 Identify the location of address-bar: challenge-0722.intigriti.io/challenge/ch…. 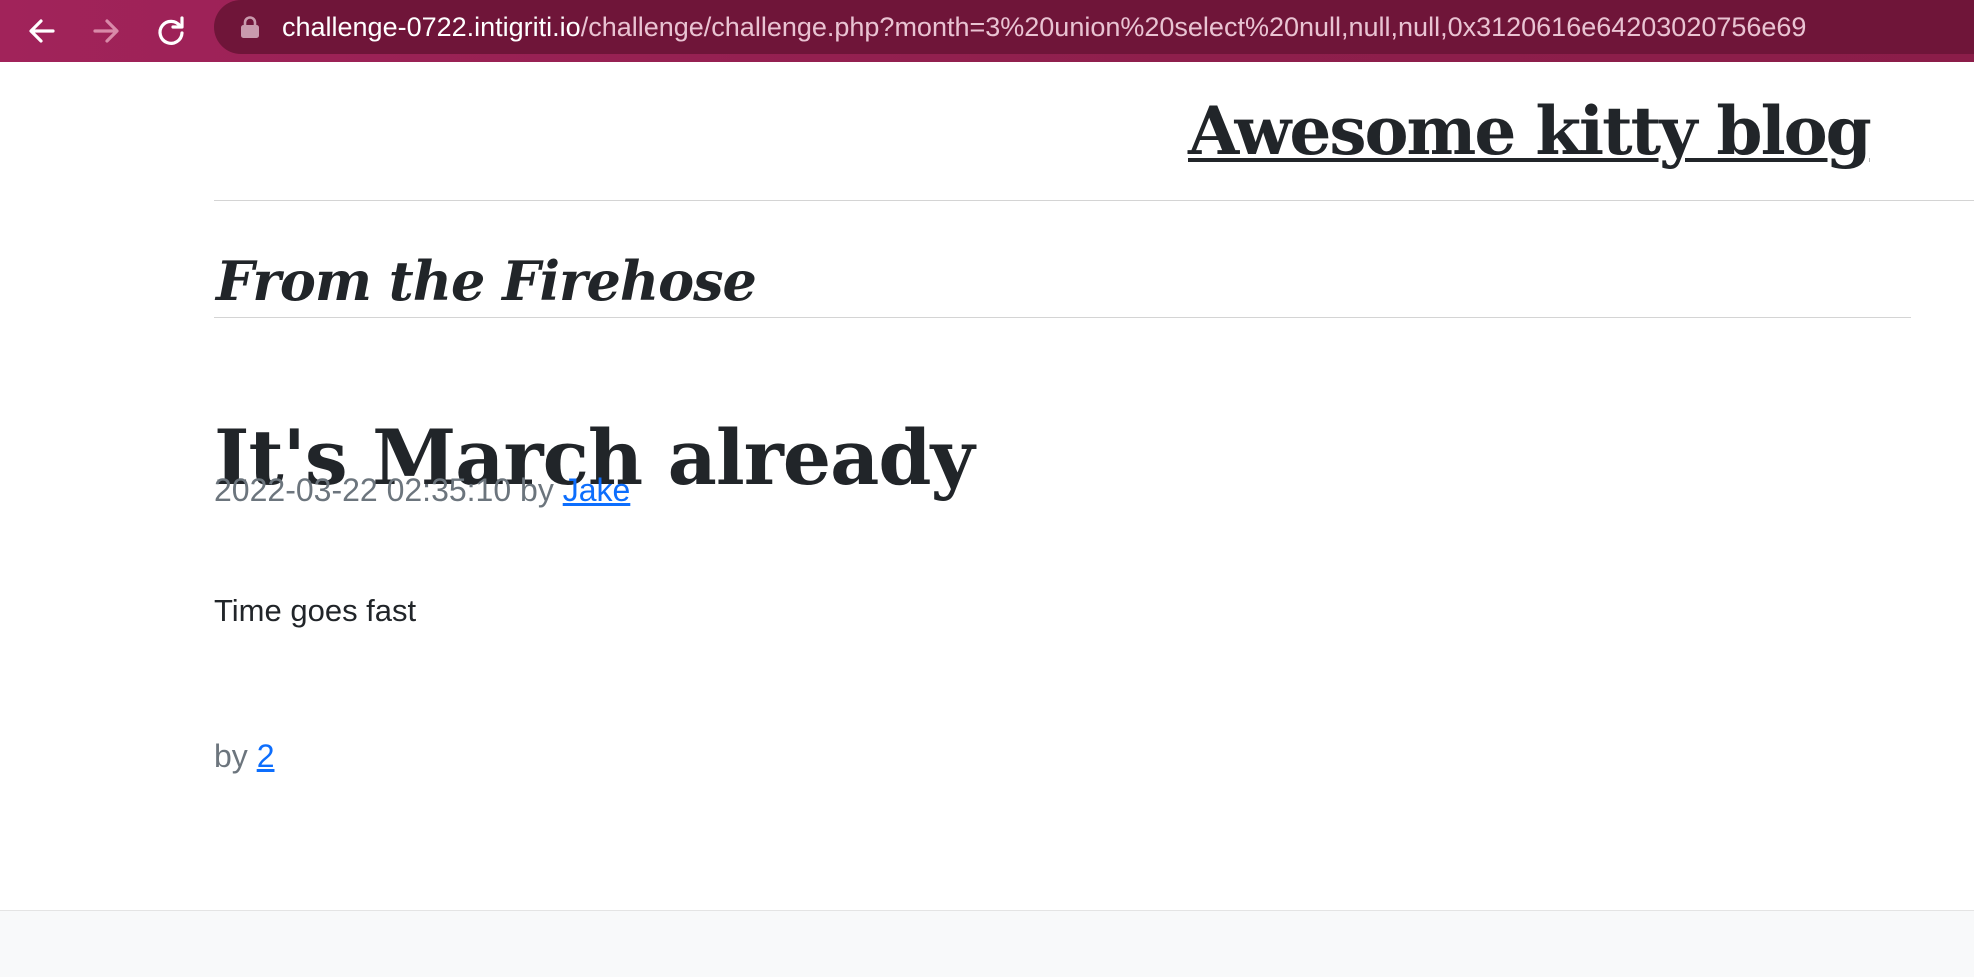
(1094, 27).